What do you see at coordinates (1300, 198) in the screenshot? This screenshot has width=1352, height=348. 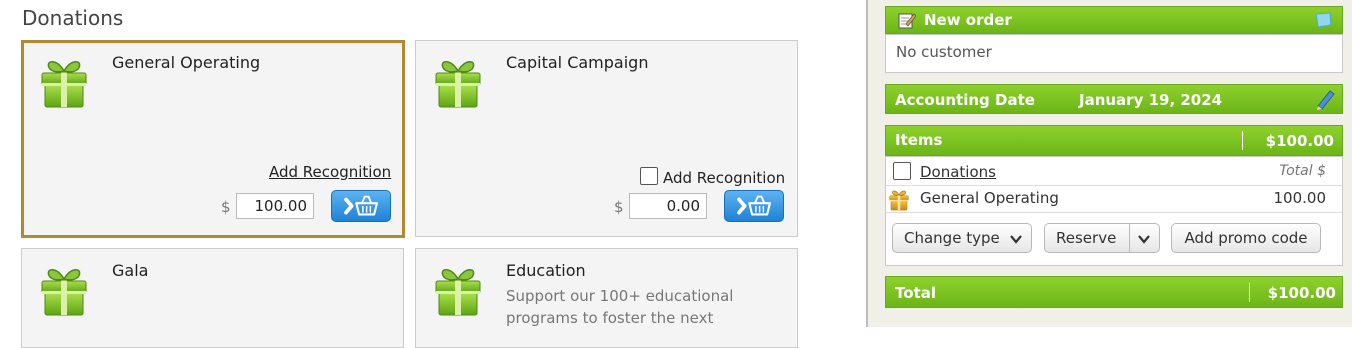 I see `line-item-amount: 100.00` at bounding box center [1300, 198].